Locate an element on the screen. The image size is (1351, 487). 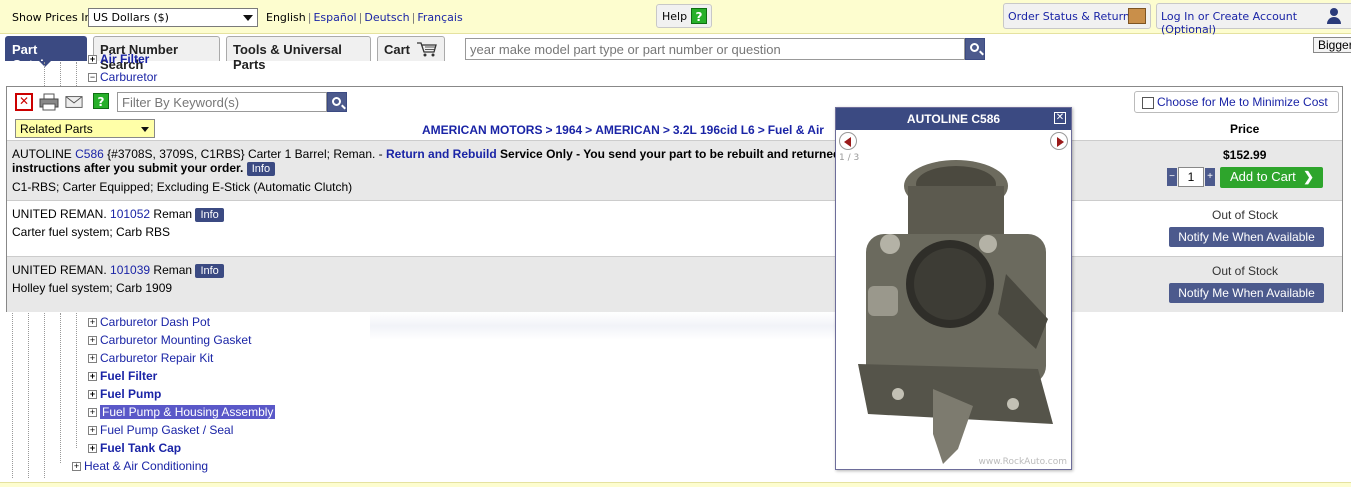
minimize-cost-checkbox is located at coordinates (1148, 103).